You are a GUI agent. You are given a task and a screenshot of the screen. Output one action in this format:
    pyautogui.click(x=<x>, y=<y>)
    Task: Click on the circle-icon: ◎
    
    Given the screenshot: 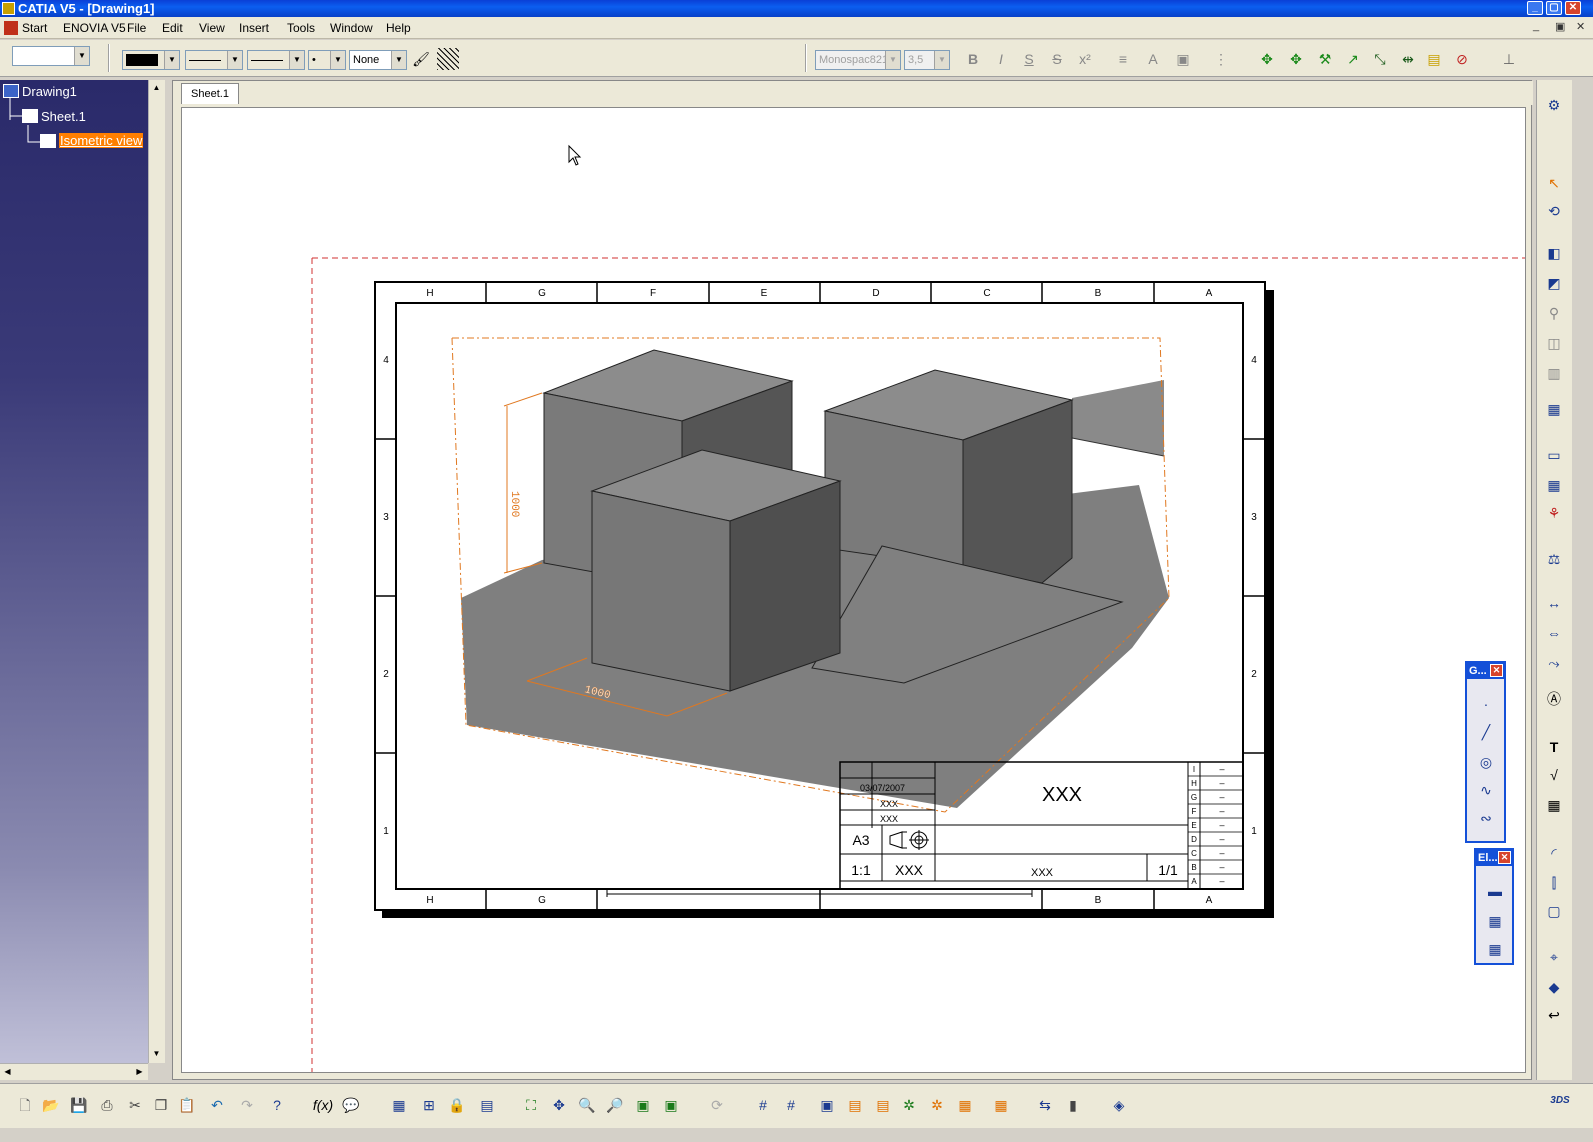 What is the action you would take?
    pyautogui.click(x=1486, y=762)
    